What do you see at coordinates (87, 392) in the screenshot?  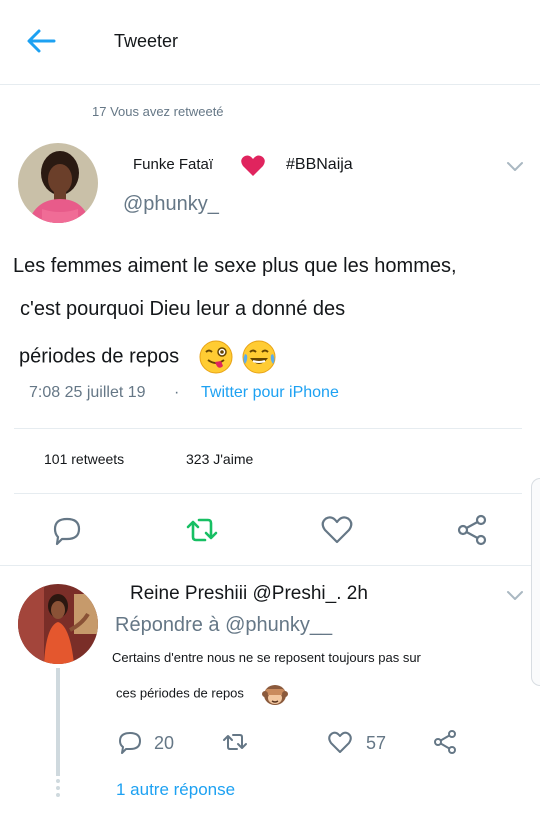 I see `tweet-timestamp: 7:08 25 juillet 19` at bounding box center [87, 392].